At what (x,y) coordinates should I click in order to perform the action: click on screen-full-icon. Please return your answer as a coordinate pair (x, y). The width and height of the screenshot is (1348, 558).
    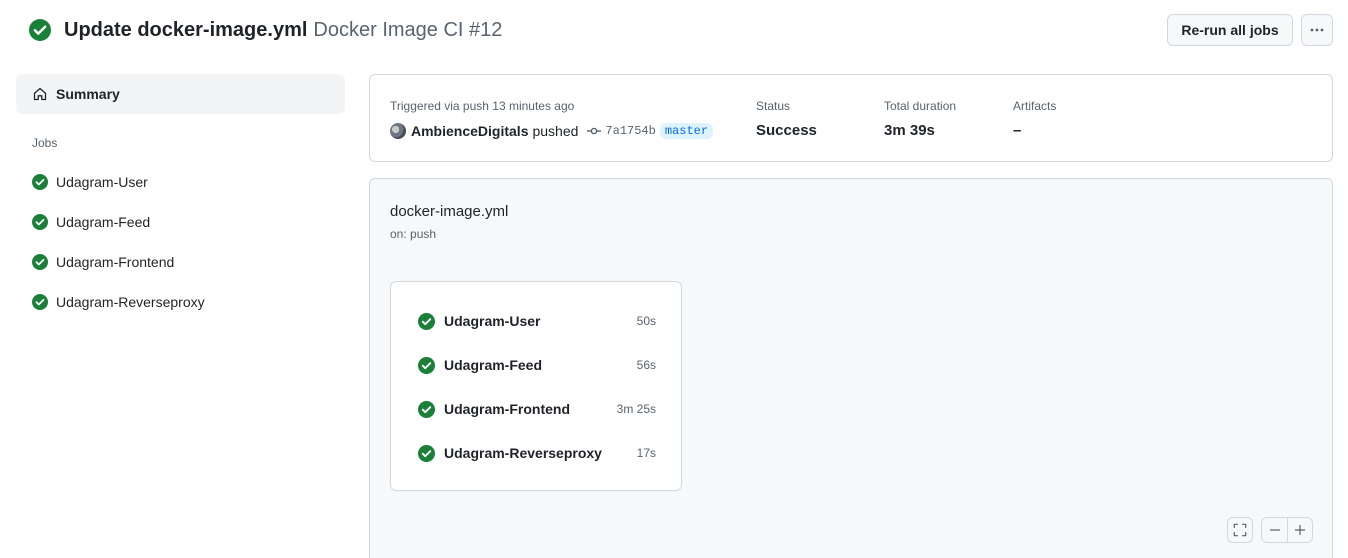
    Looking at the image, I should click on (1240, 530).